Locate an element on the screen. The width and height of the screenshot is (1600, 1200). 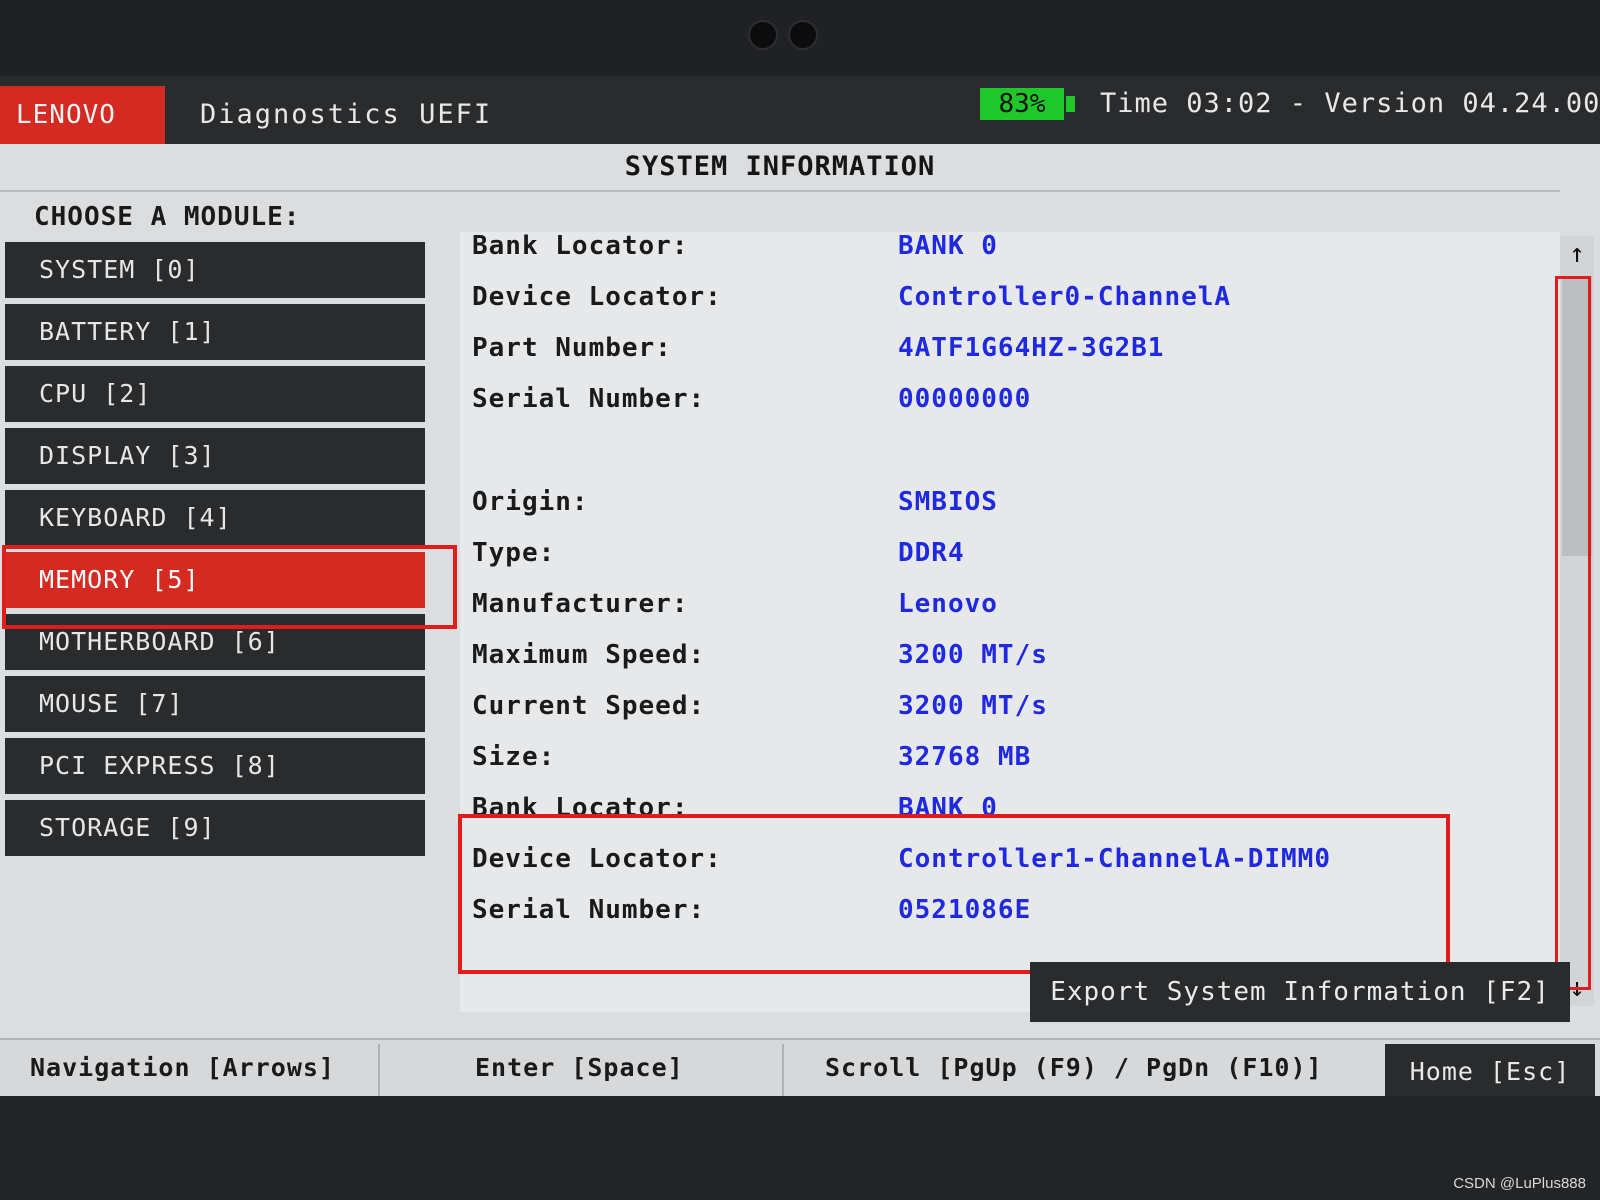
brand-logo: LENOVO is located at coordinates (82, 115).